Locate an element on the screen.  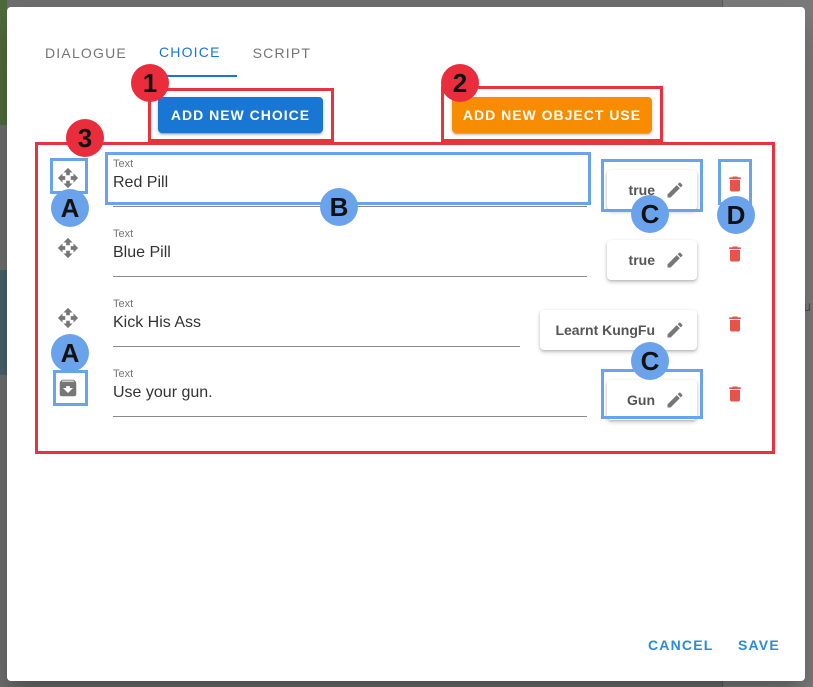
annotation-badge-3: 3 is located at coordinates (85, 138).